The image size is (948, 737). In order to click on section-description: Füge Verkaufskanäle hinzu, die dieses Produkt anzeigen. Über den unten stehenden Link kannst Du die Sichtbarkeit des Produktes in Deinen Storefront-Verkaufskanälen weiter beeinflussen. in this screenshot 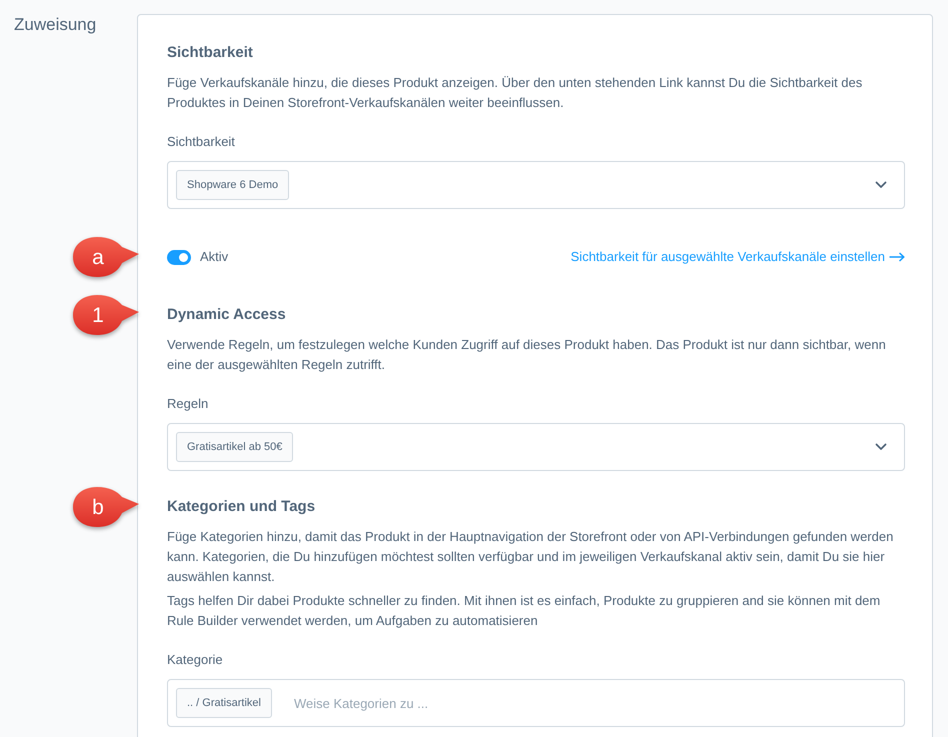, I will do `click(515, 93)`.